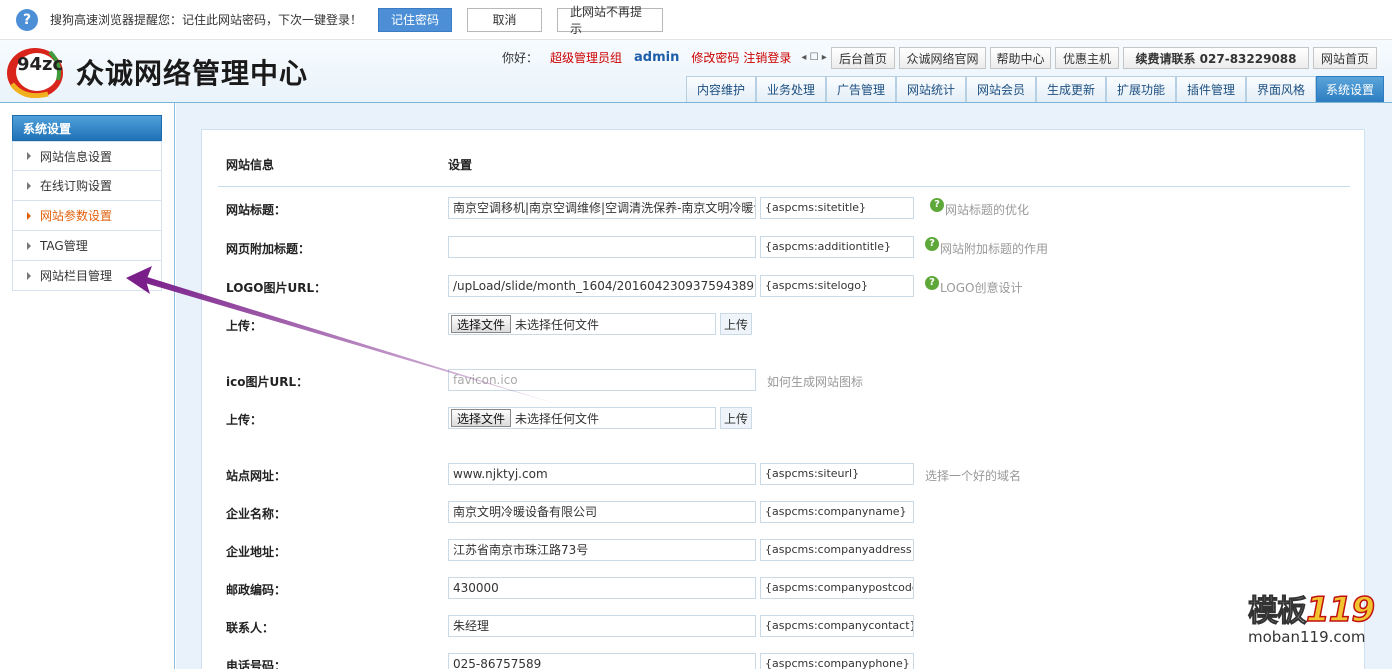  I want to click on logout-link: 注销登录, so click(767, 57).